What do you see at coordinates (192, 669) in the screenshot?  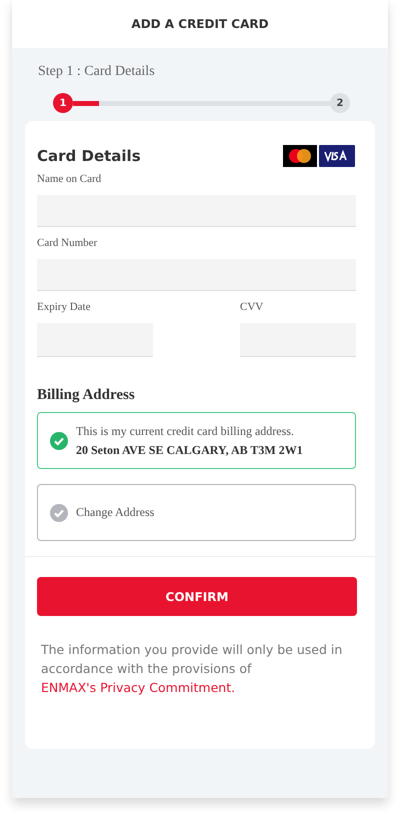 I see `privacy-notice: The information you provide will only be used in accordance with the provisions of ENMAX's Privacy Commitment.` at bounding box center [192, 669].